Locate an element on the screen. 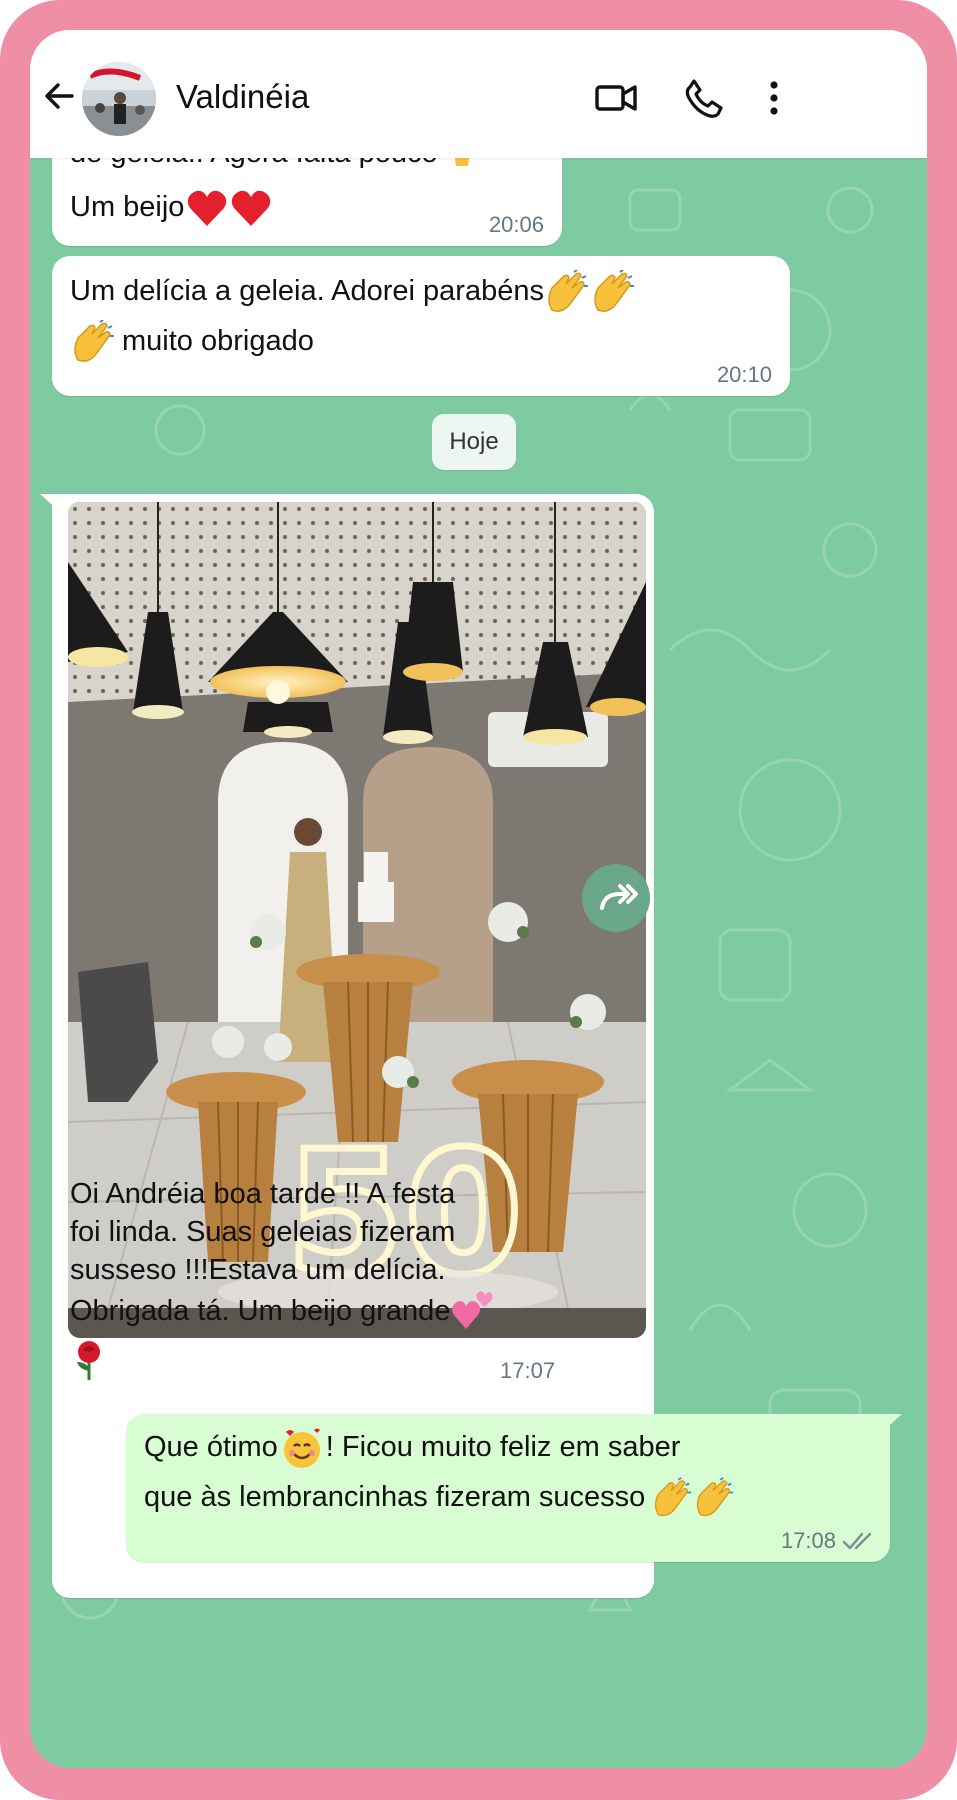 The height and width of the screenshot is (1800, 957). read-receipt-double-check-icon is located at coordinates (857, 1541).